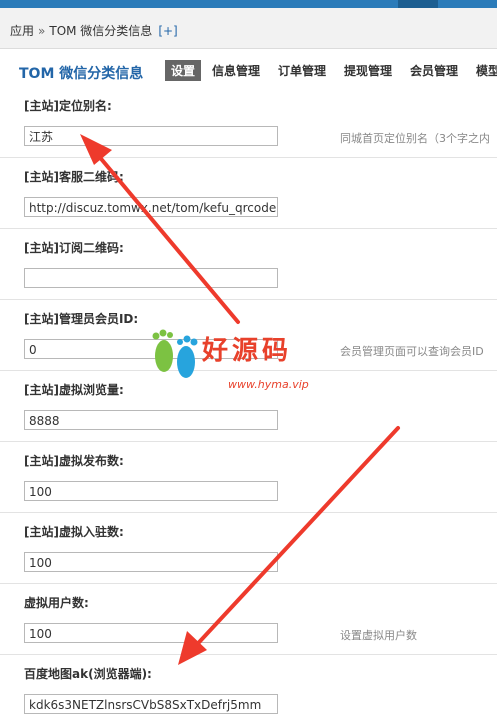  What do you see at coordinates (160, 229) in the screenshot?
I see `arrow-up-icon` at bounding box center [160, 229].